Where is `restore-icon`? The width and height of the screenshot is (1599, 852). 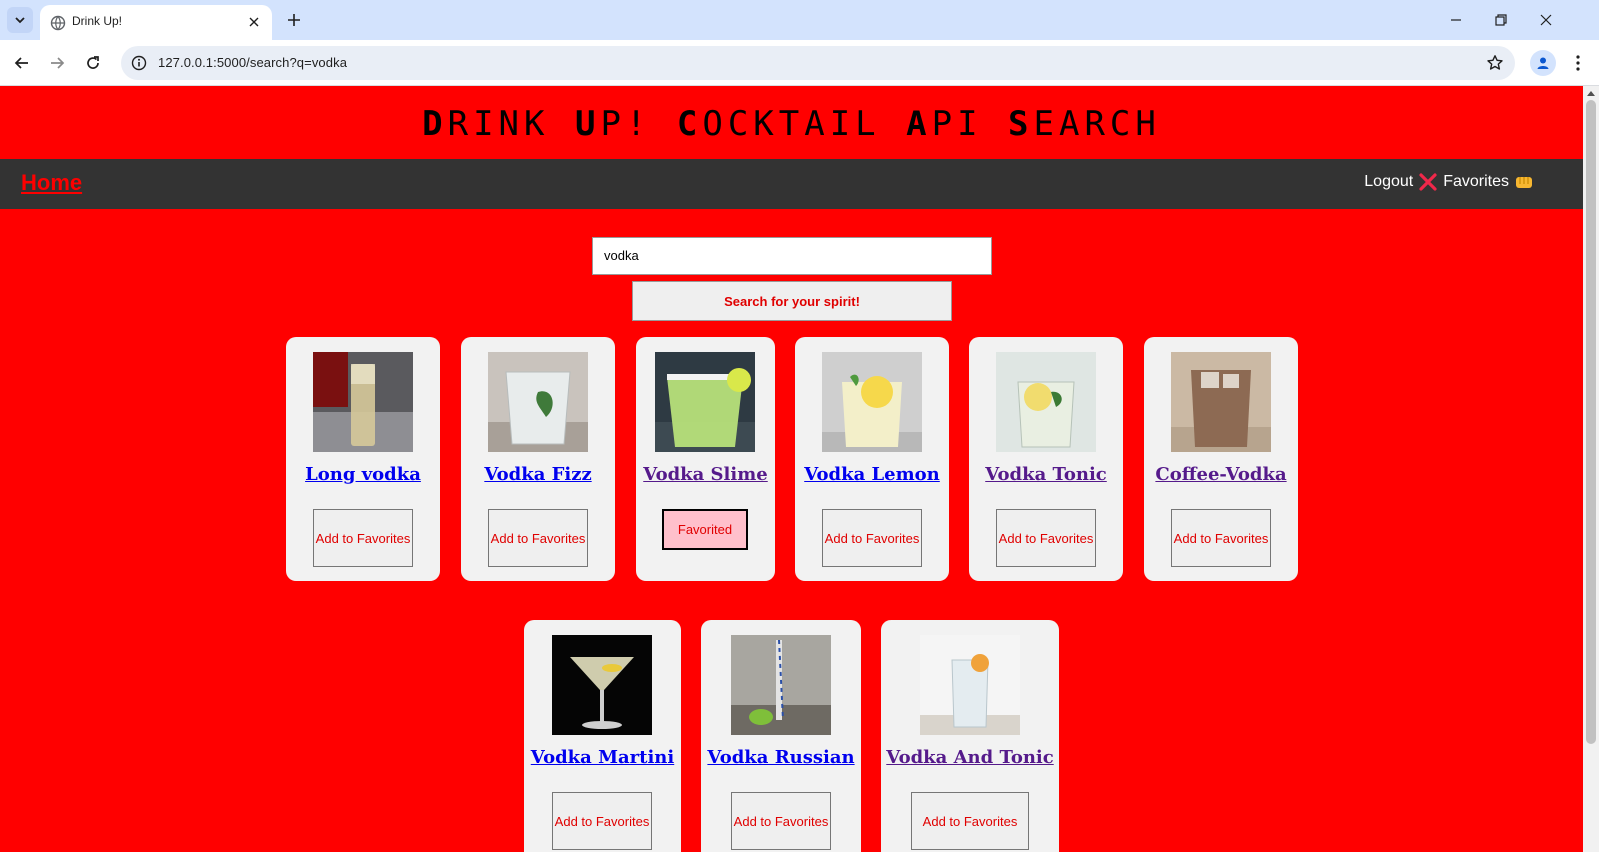
restore-icon is located at coordinates (1501, 20).